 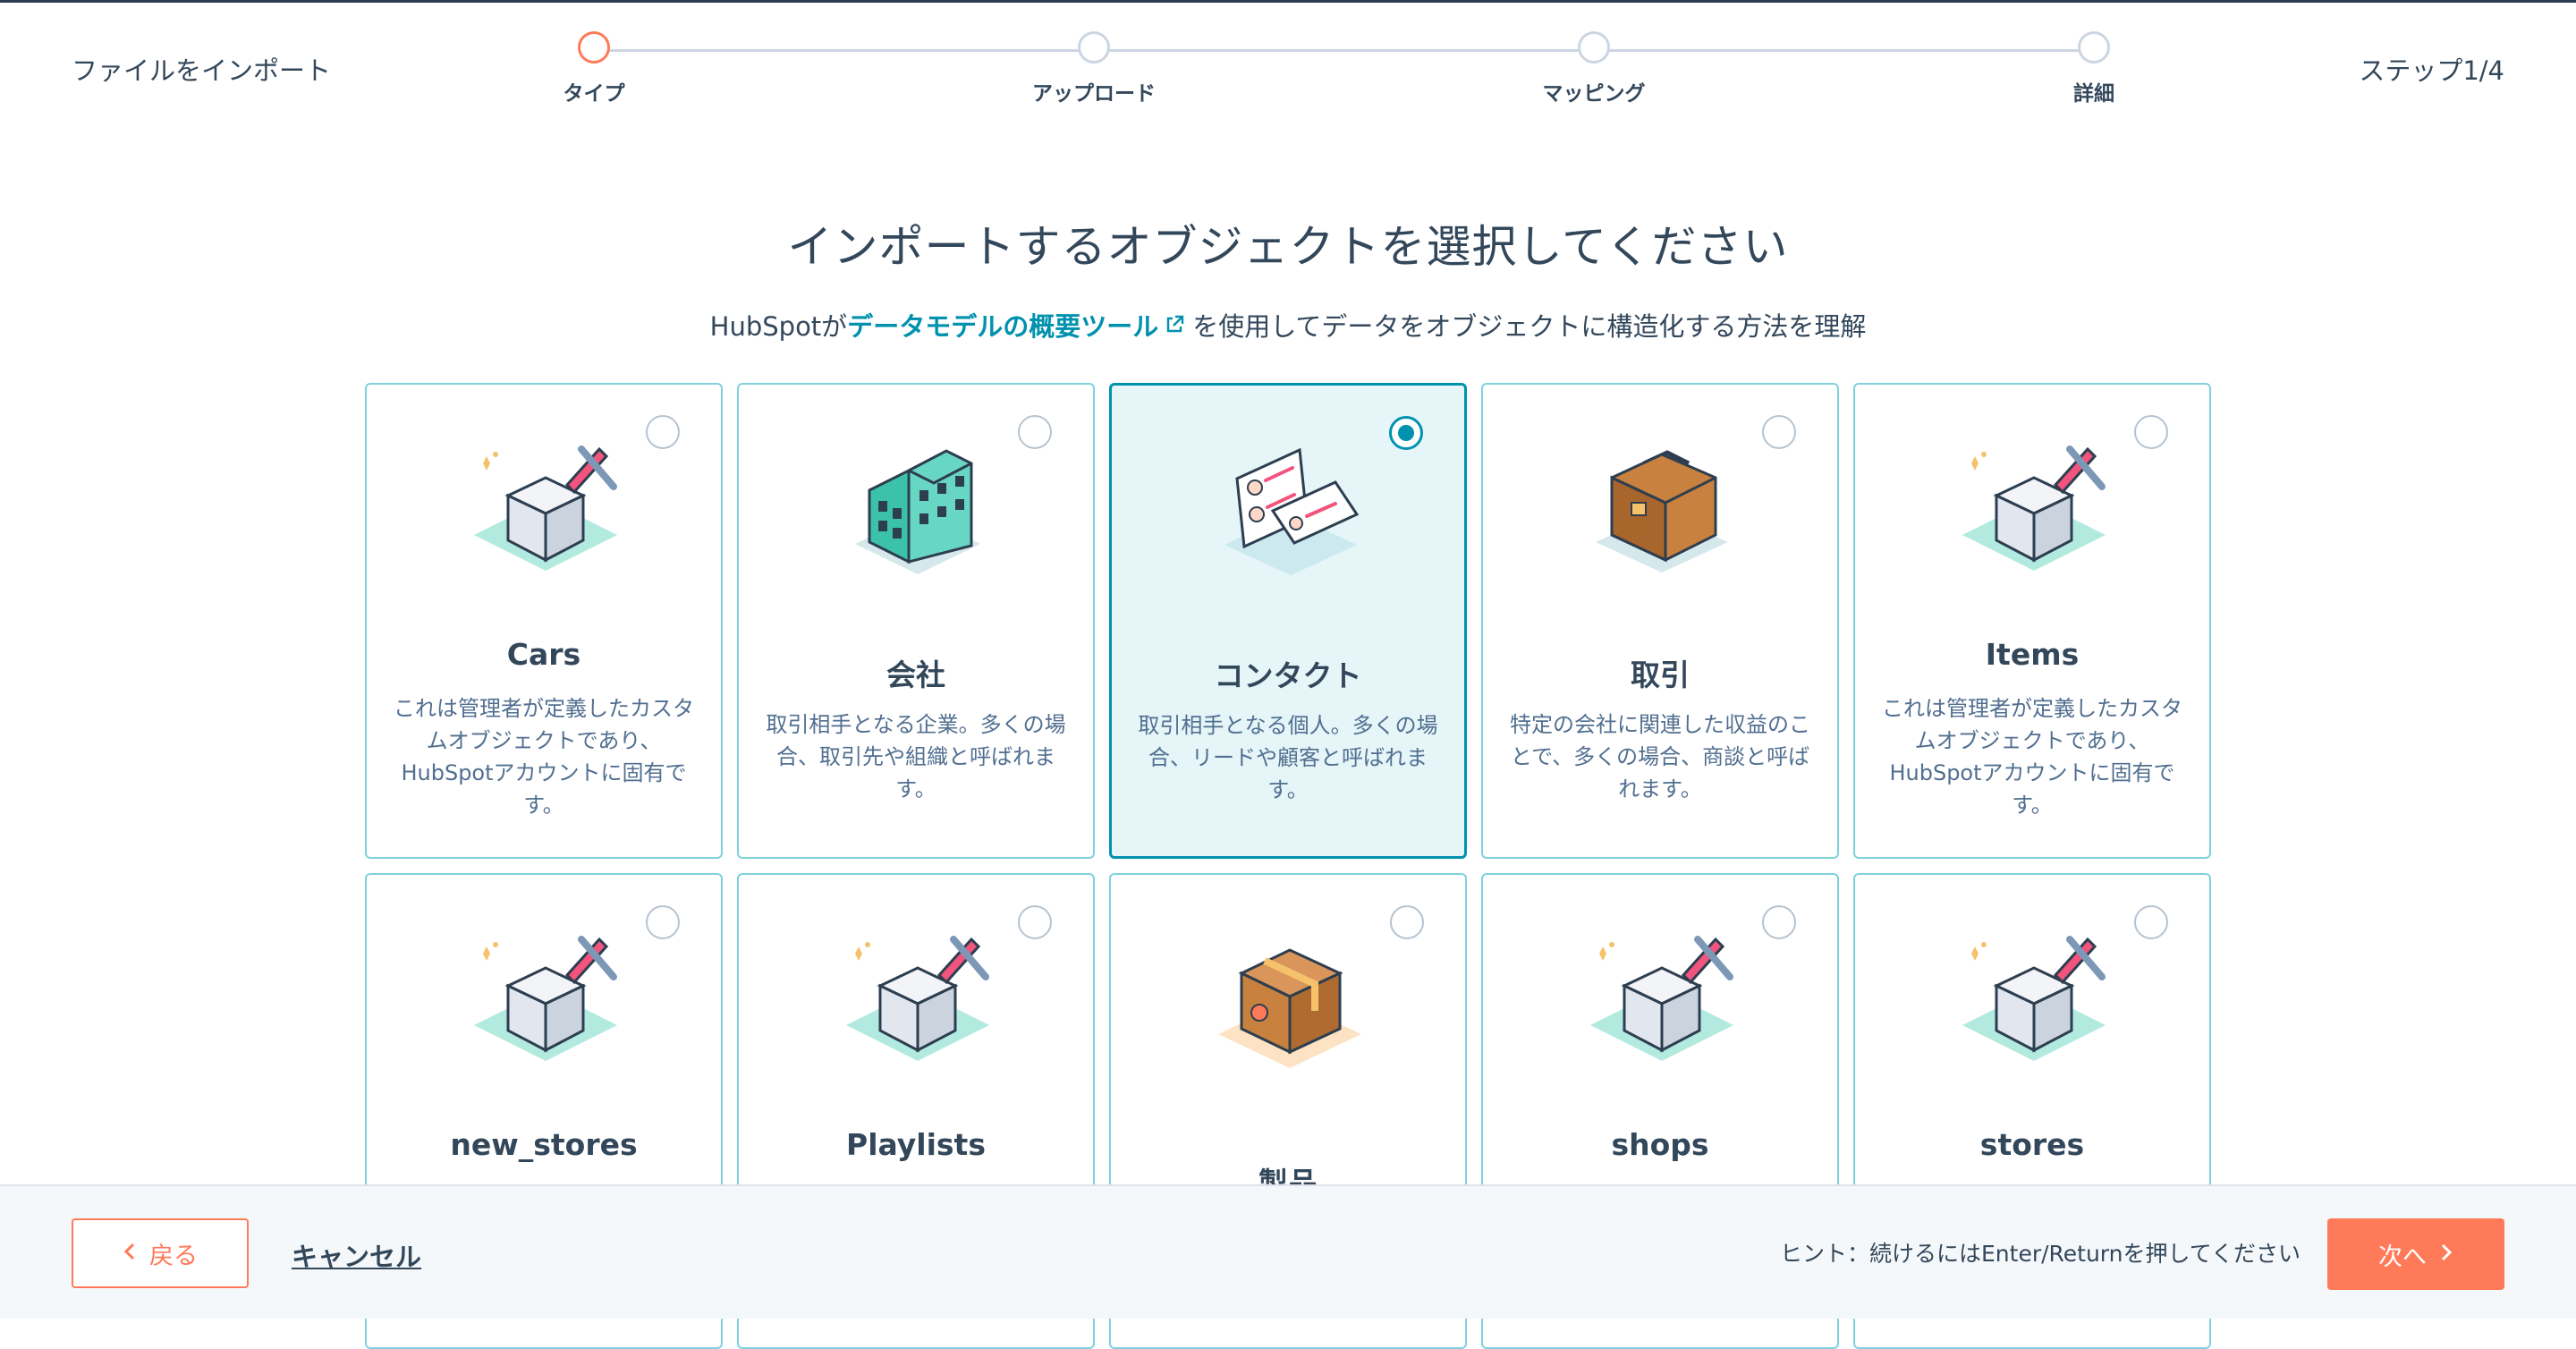 What do you see at coordinates (1094, 94) in the screenshot?
I see `step-label: アップロード` at bounding box center [1094, 94].